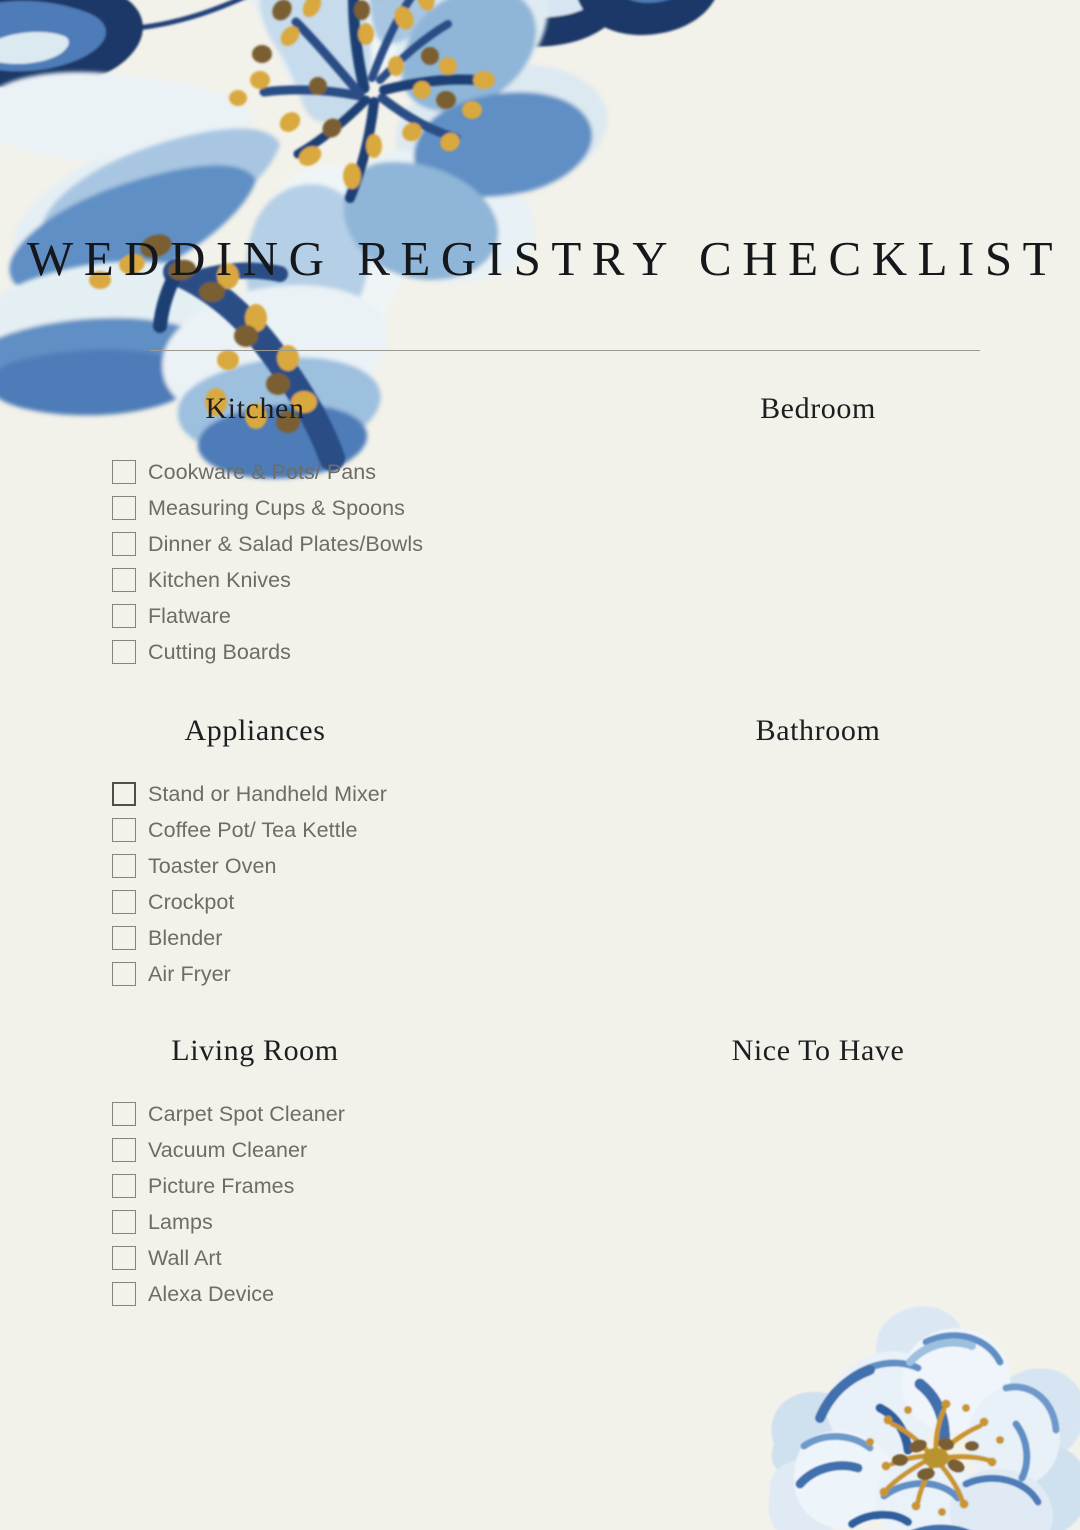 The image size is (1080, 1530). What do you see at coordinates (326, 974) in the screenshot?
I see `list-item: Air Fryer` at bounding box center [326, 974].